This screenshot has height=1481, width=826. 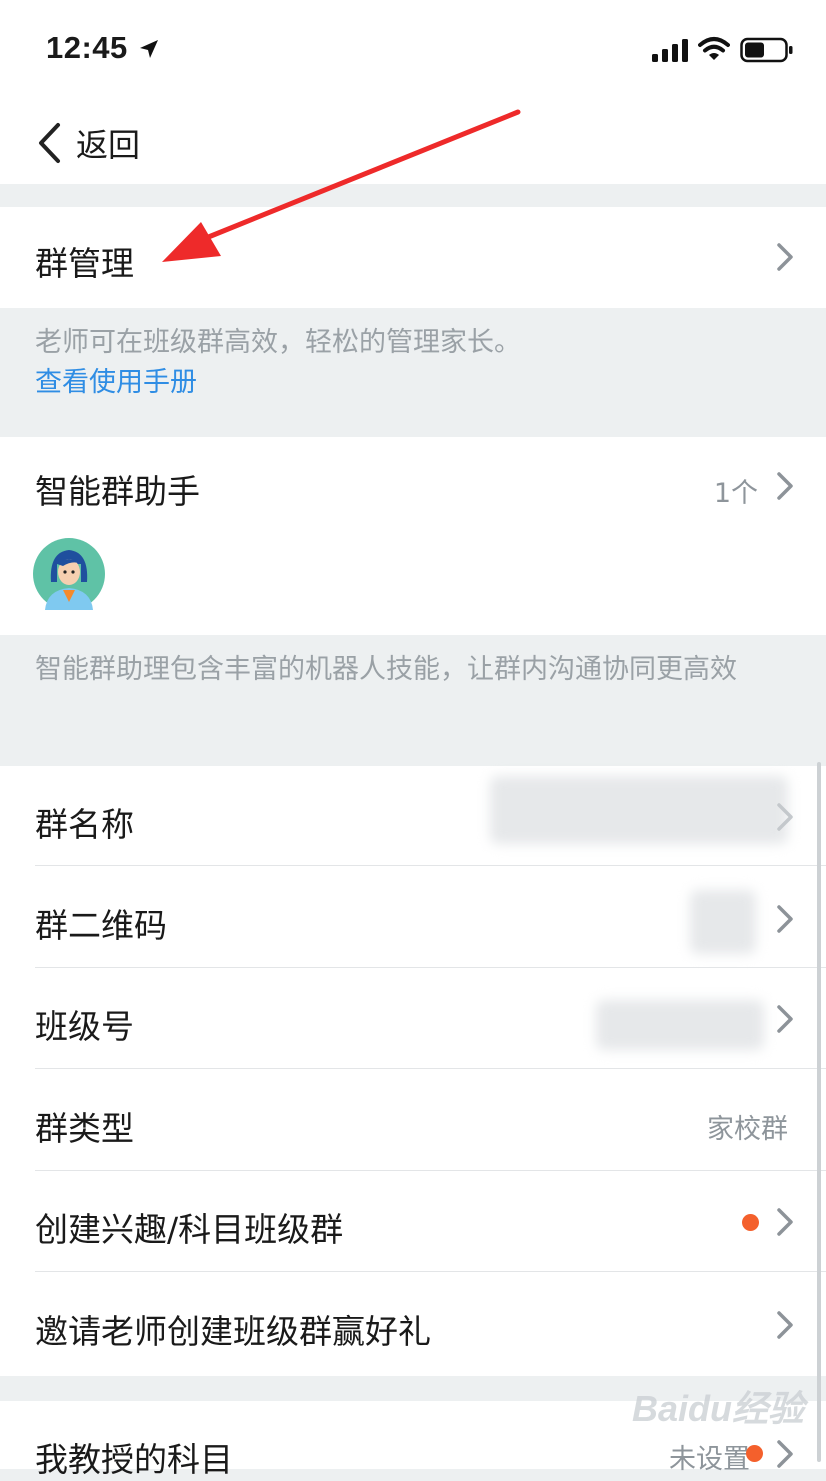 I want to click on back-label: 返回, so click(x=108, y=145).